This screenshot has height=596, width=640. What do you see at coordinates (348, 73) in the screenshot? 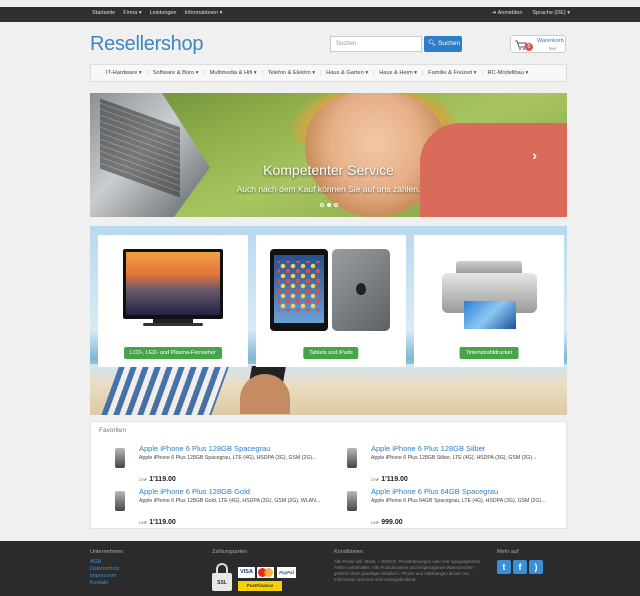
I see `nav-haus-garten: Haus & Garten ▾` at bounding box center [348, 73].